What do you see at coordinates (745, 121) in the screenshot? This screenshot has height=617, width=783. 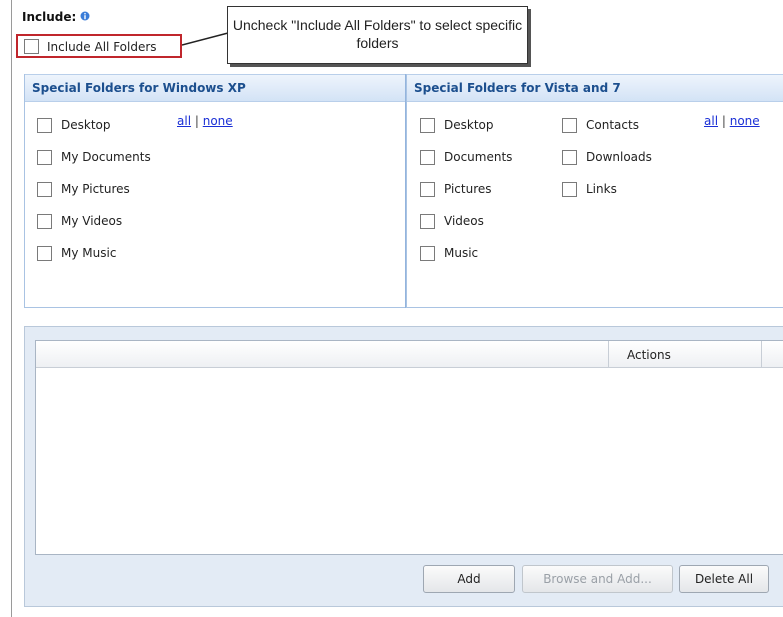 I see `vista-select-none-link: none` at bounding box center [745, 121].